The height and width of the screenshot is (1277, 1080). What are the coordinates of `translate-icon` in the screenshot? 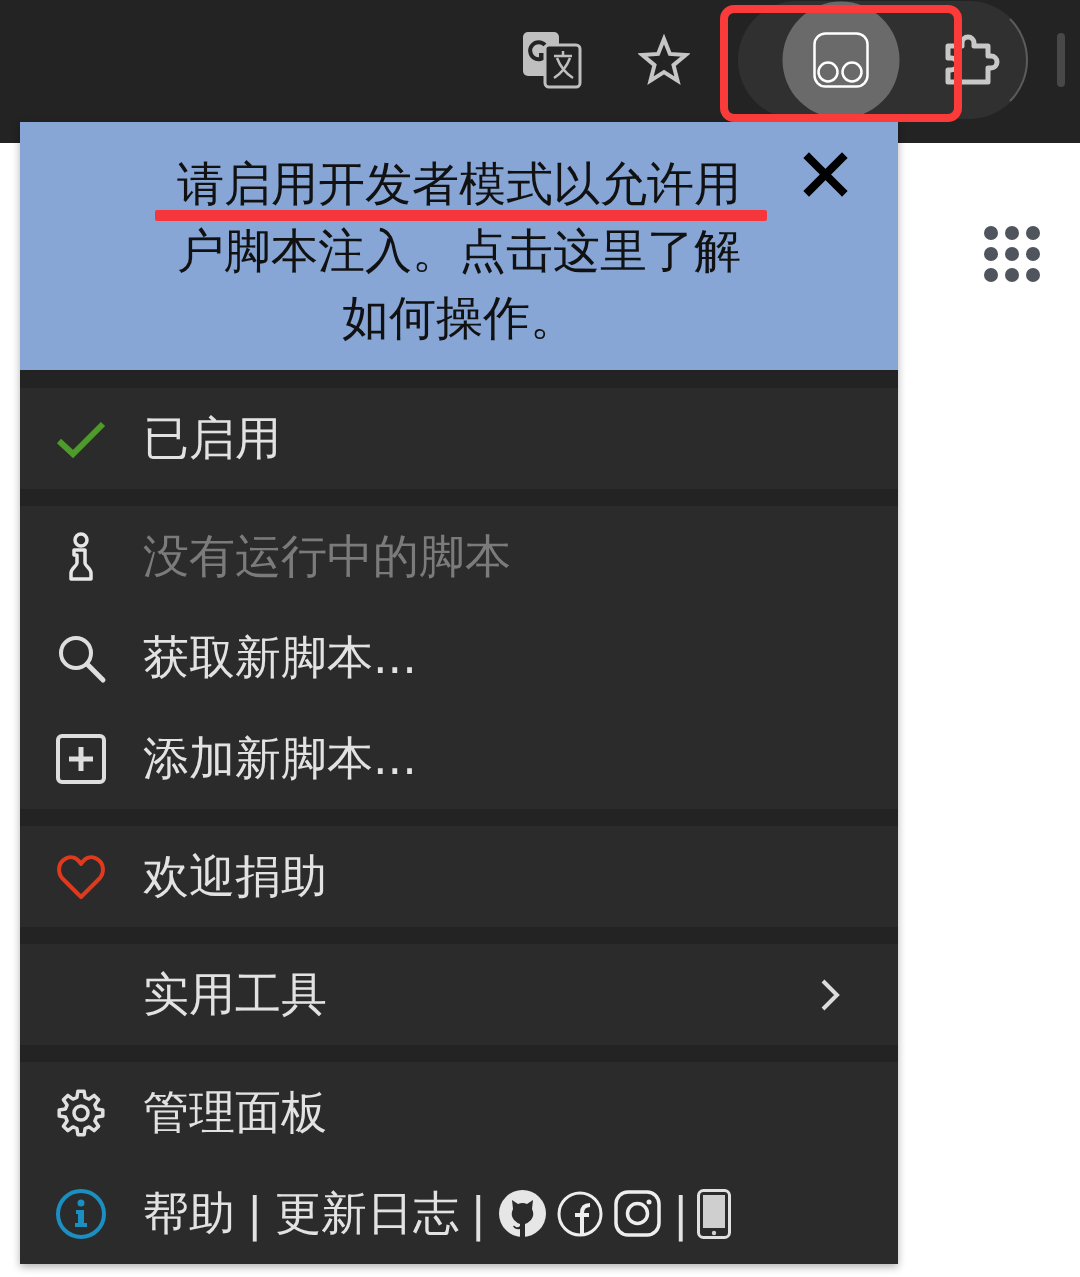 It's located at (552, 60).